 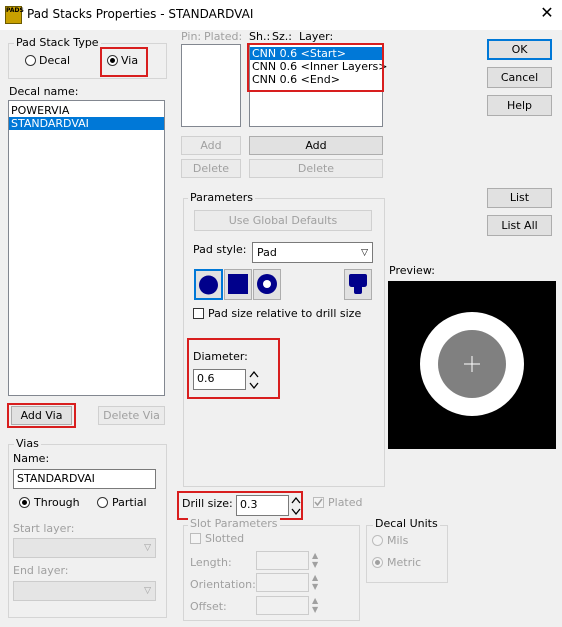 I want to click on checkmark-icon, so click(x=318, y=502).